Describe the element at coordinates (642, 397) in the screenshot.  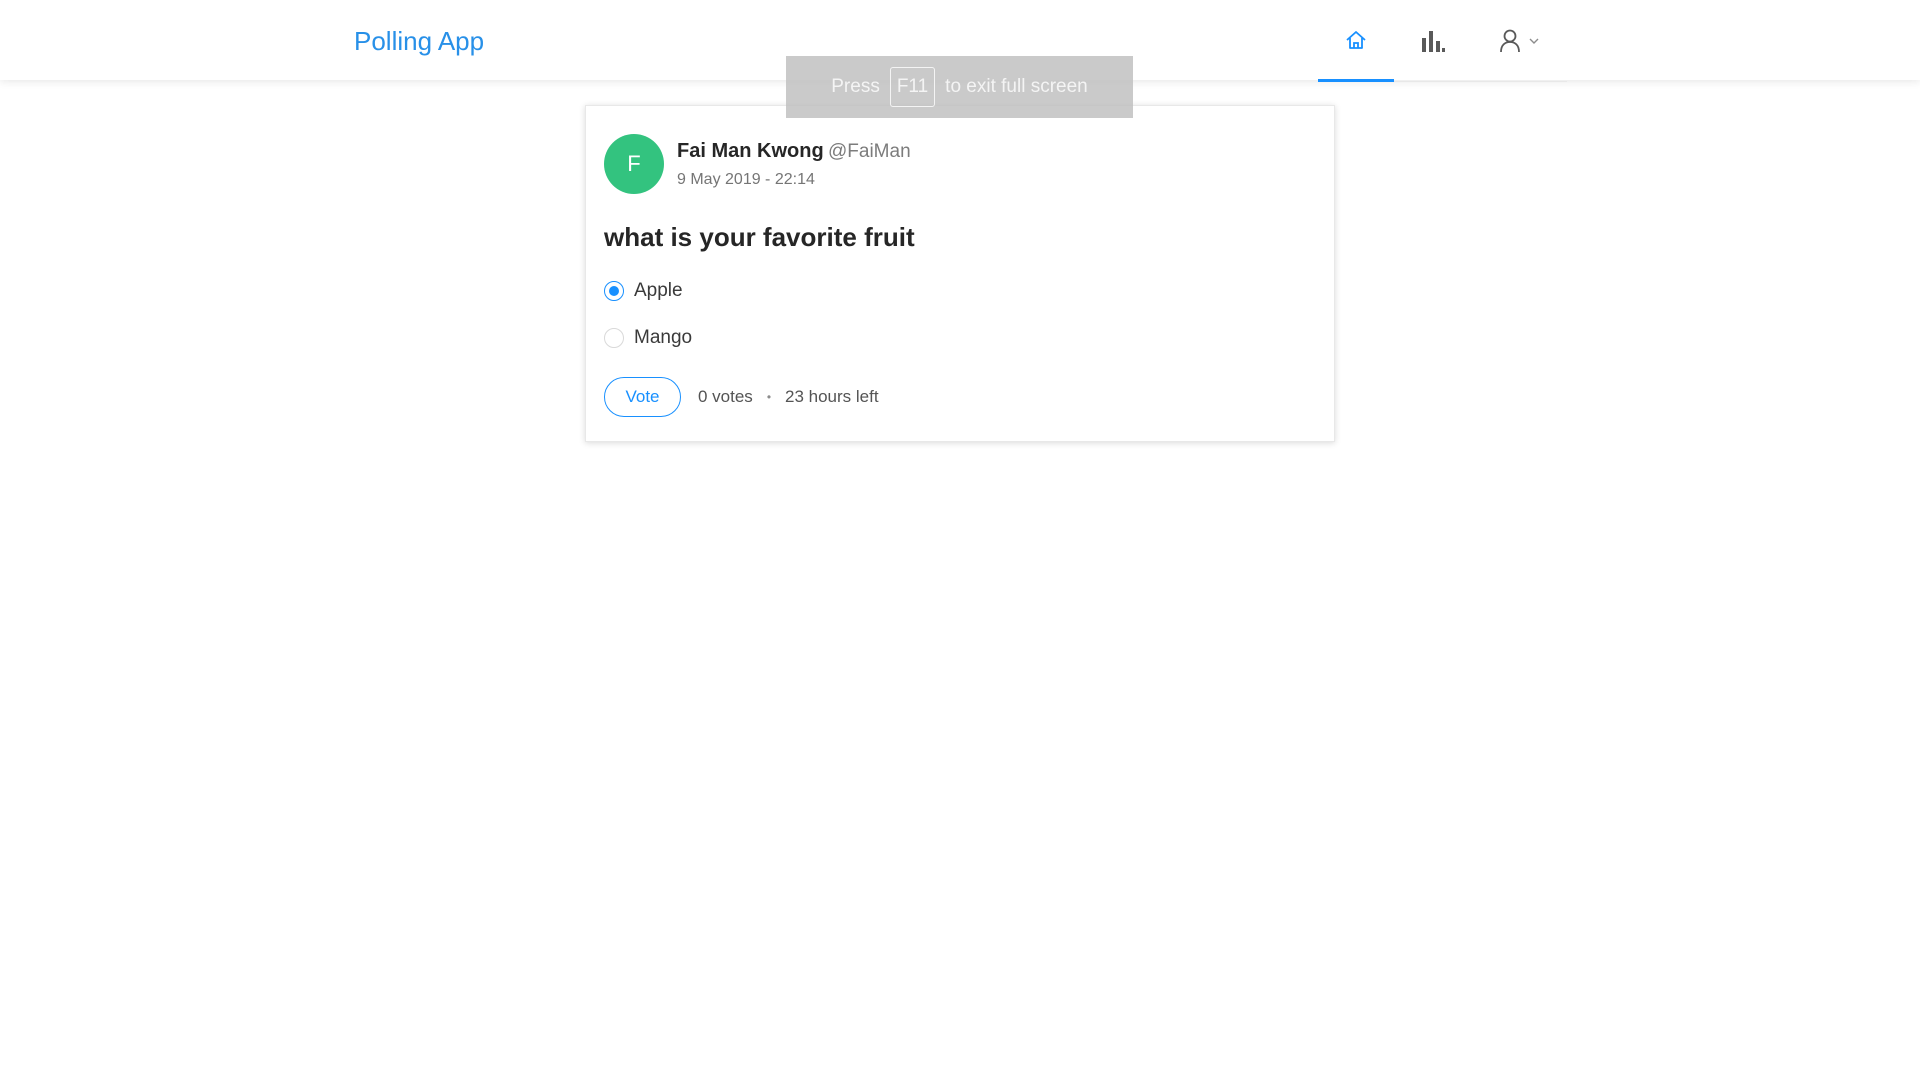
I see `vote-button: Vote` at that location.